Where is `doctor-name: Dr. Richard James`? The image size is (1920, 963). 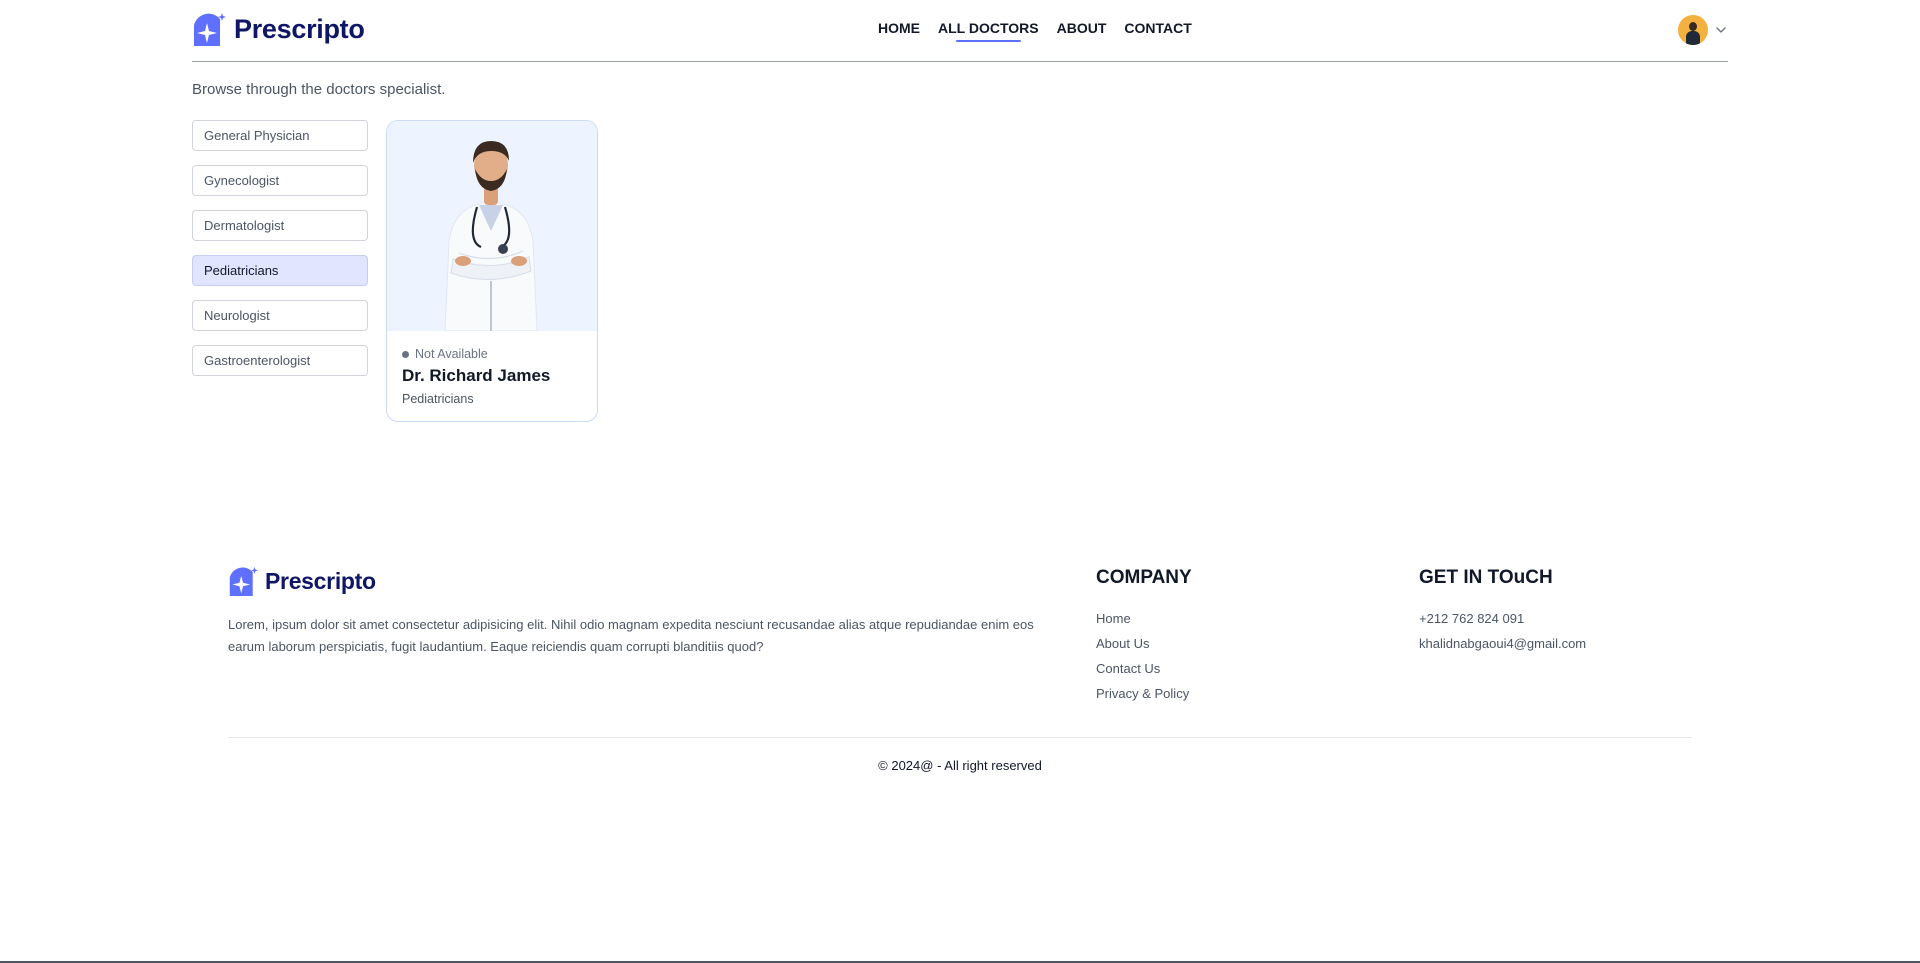 doctor-name: Dr. Richard James is located at coordinates (476, 375).